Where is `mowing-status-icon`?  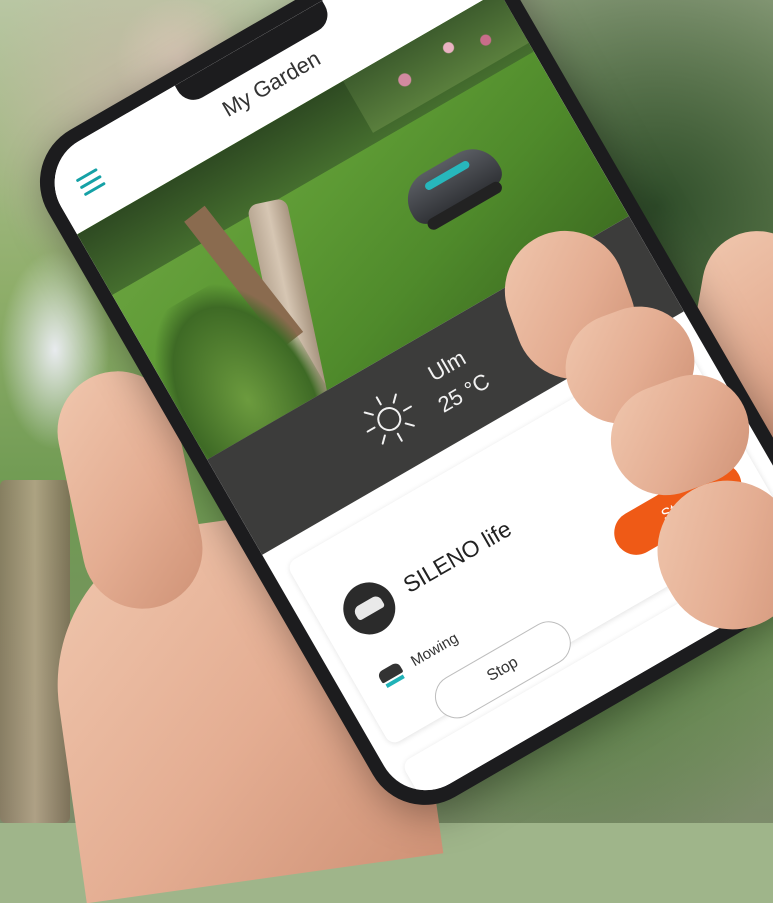 mowing-status-icon is located at coordinates (392, 675).